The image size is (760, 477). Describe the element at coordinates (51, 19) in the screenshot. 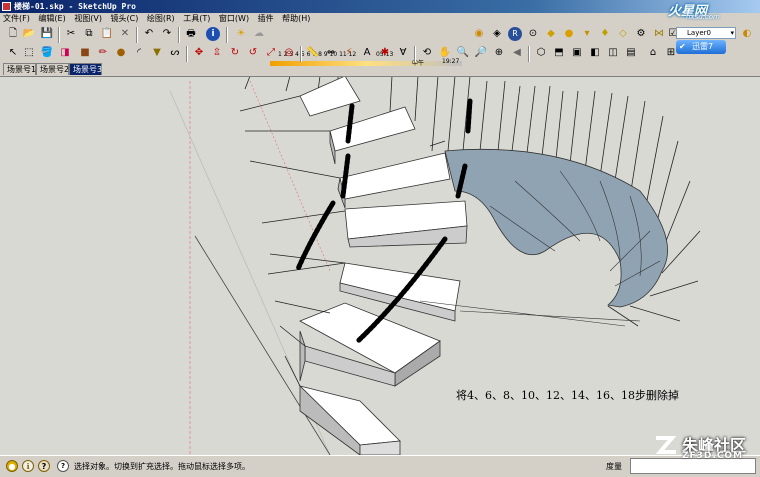

I see `menu-edit: 编辑(E)` at that location.